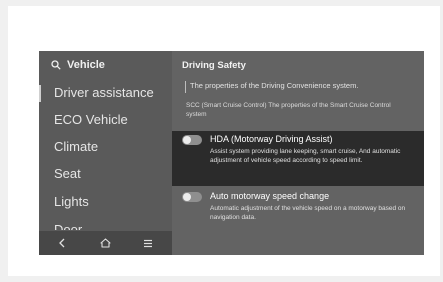  What do you see at coordinates (214, 65) in the screenshot?
I see `page-title: Driving Safety` at bounding box center [214, 65].